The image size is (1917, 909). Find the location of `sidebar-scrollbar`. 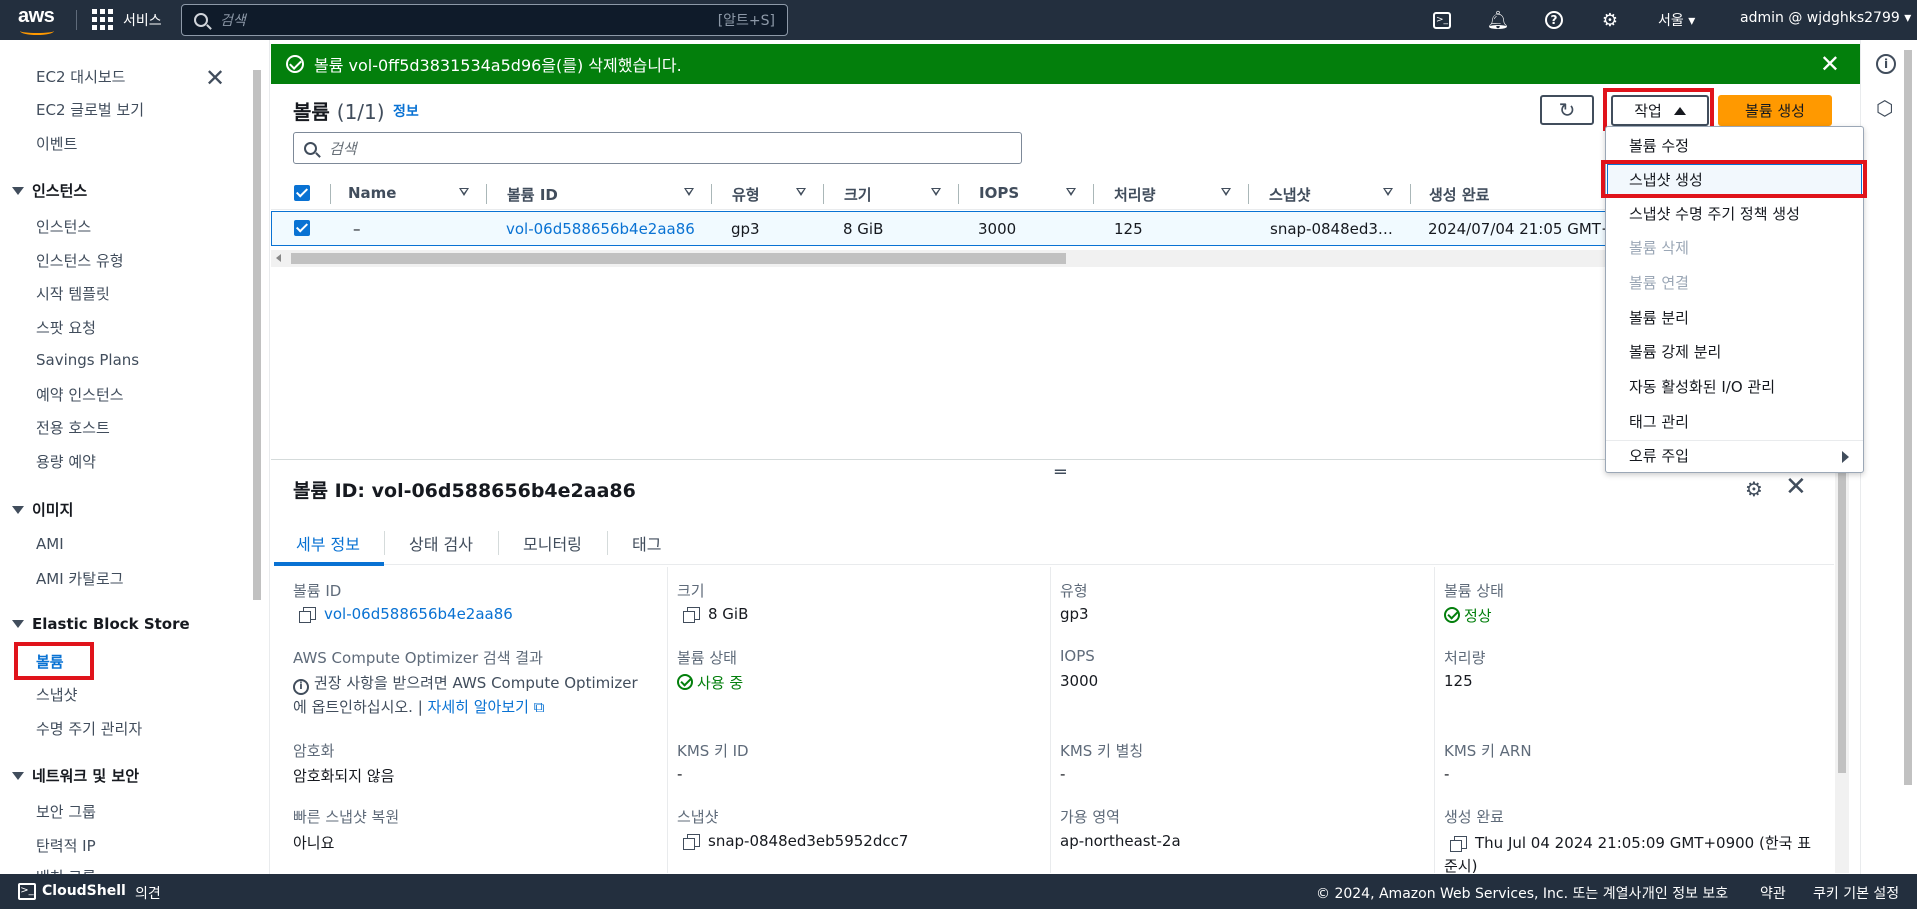

sidebar-scrollbar is located at coordinates (257, 460).